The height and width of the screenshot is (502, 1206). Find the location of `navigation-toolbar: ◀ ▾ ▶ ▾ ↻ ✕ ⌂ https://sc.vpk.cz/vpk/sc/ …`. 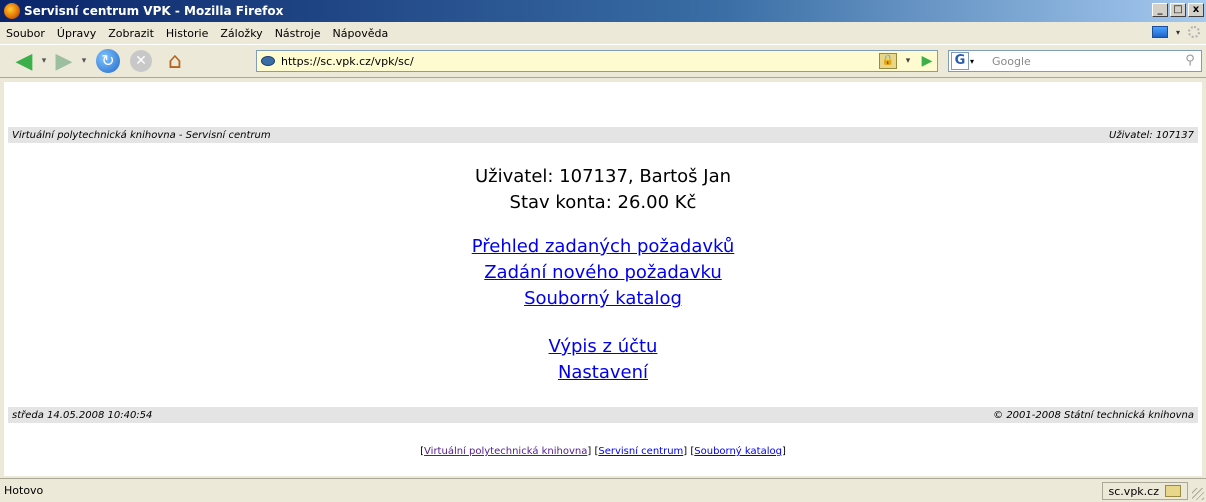

navigation-toolbar: ◀ ▾ ▶ ▾ ↻ ✕ ⌂ https://sc.vpk.cz/vpk/sc/ … is located at coordinates (603, 61).